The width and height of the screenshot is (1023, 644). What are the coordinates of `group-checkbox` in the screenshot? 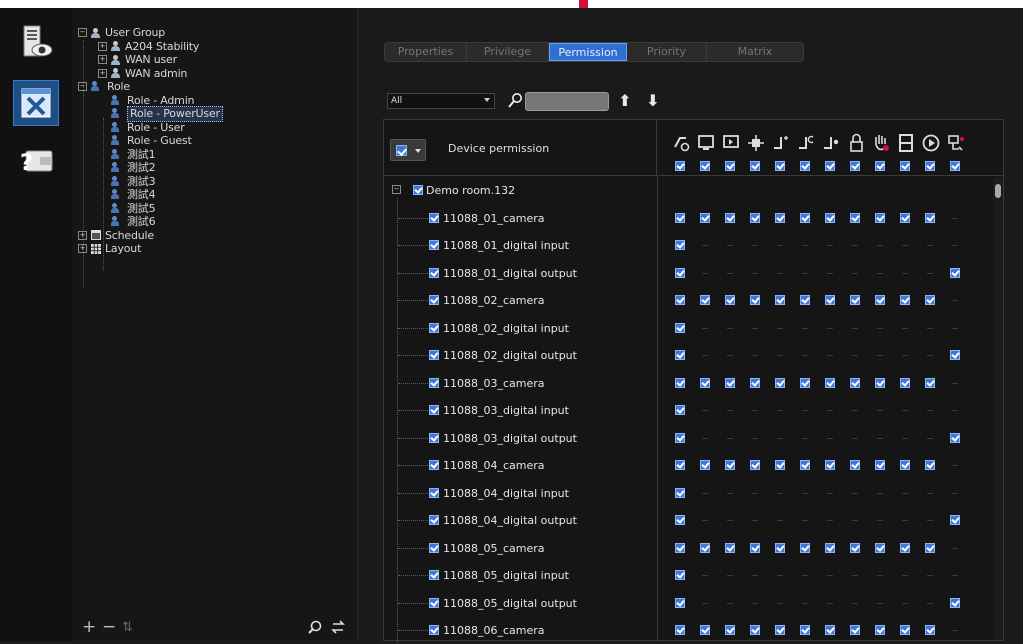 It's located at (418, 190).